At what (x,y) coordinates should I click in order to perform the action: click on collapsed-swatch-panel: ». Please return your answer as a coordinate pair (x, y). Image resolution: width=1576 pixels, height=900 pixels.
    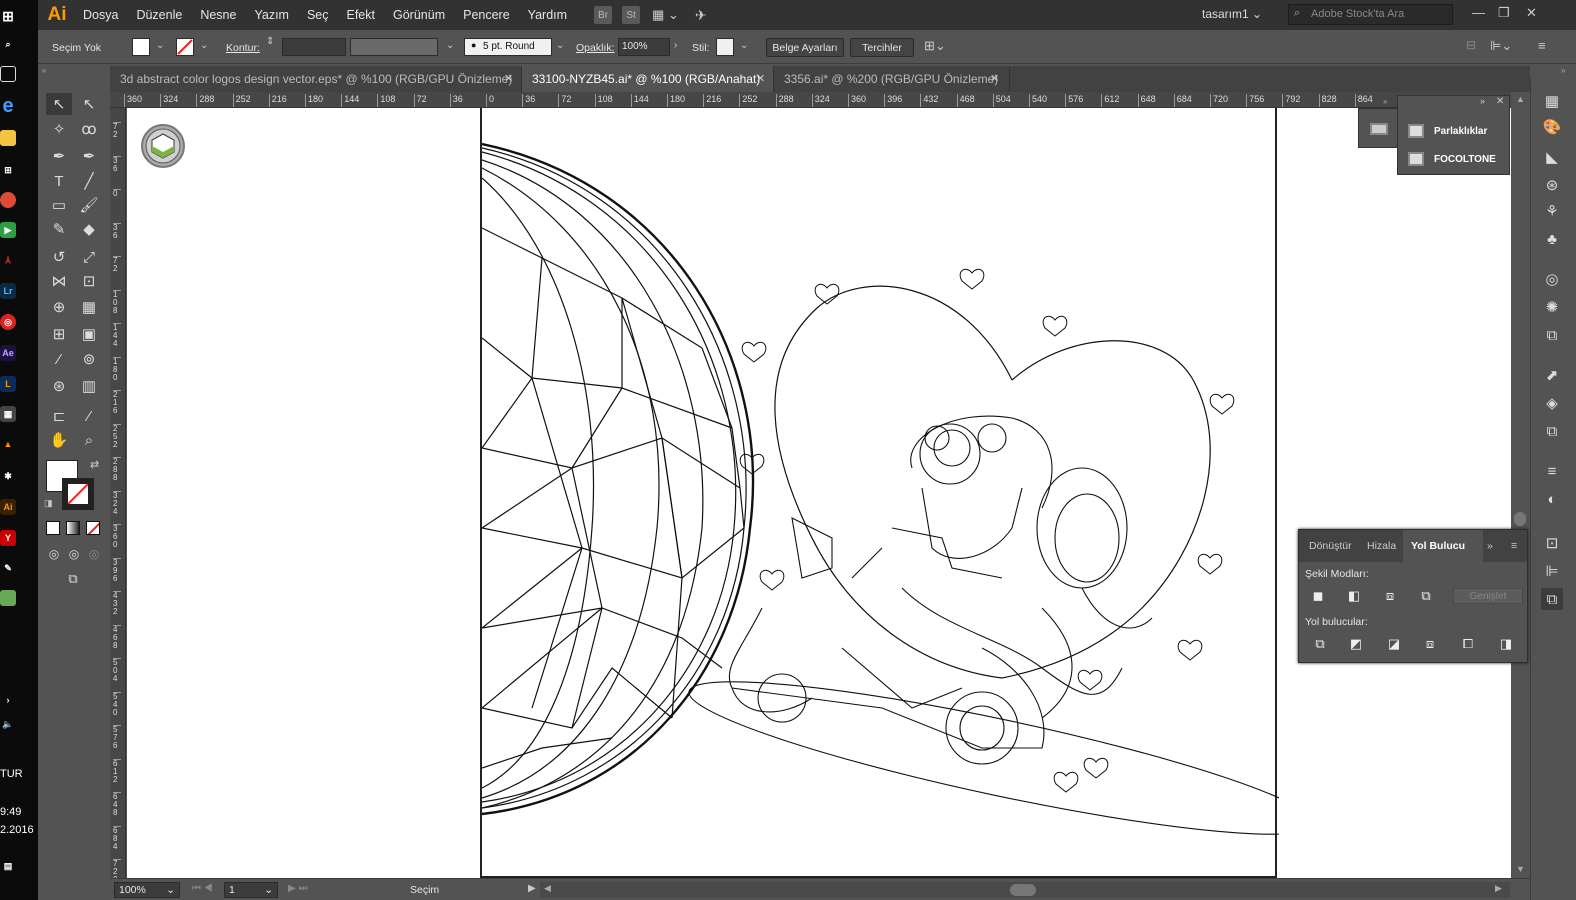
    Looking at the image, I should click on (1378, 122).